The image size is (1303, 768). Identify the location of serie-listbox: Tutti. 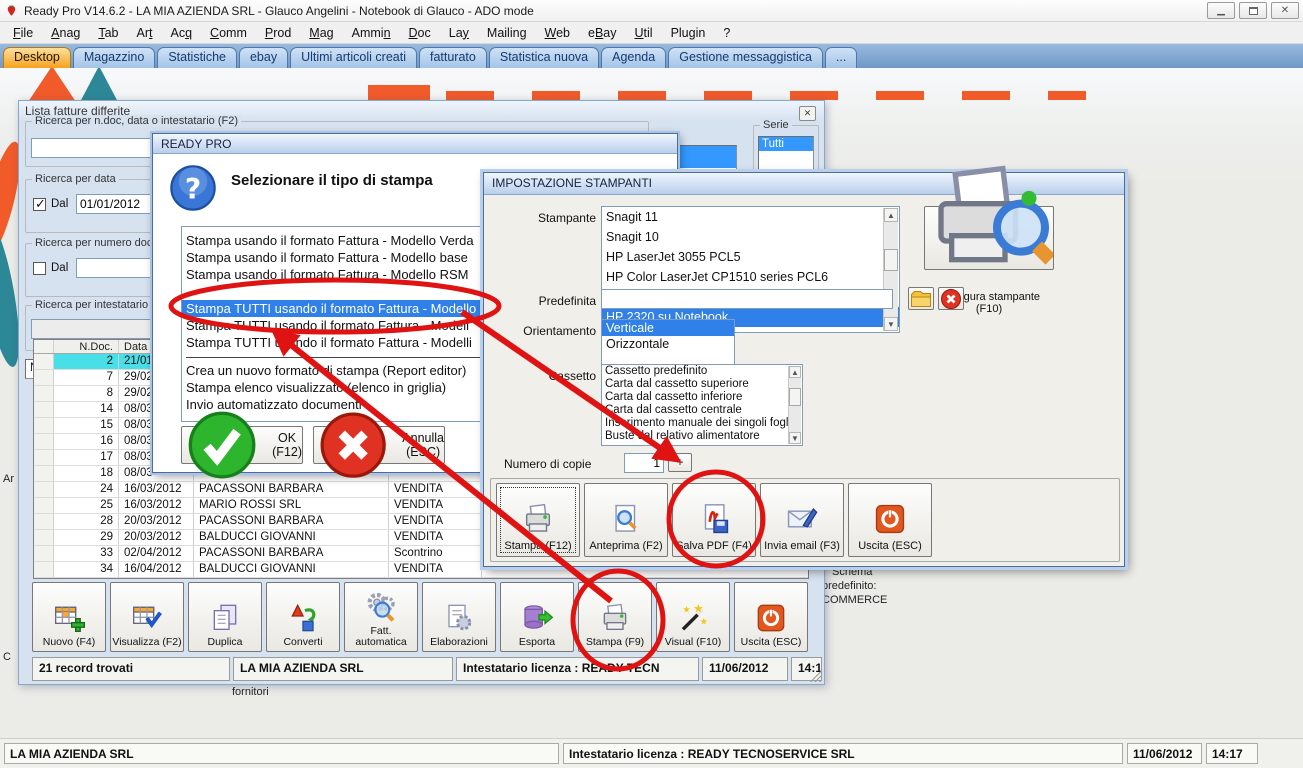
(786, 156).